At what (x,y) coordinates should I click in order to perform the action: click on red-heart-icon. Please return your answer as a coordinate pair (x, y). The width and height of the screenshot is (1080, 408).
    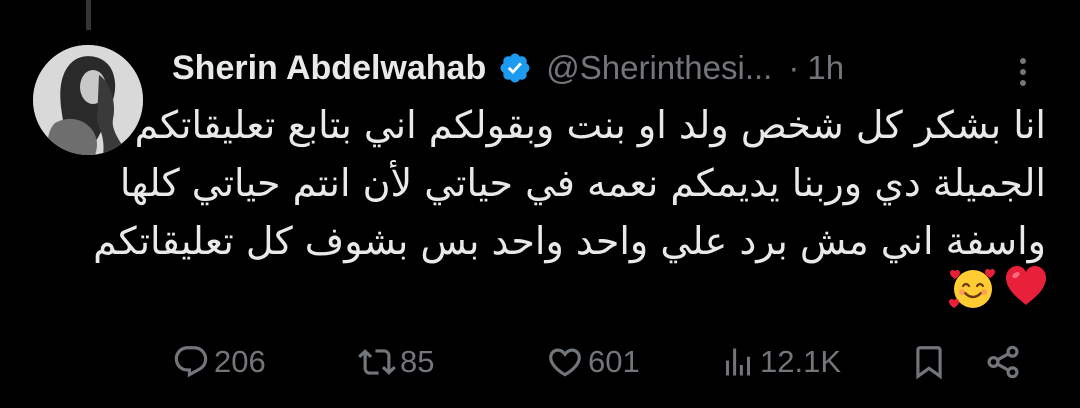
    Looking at the image, I should click on (1026, 285).